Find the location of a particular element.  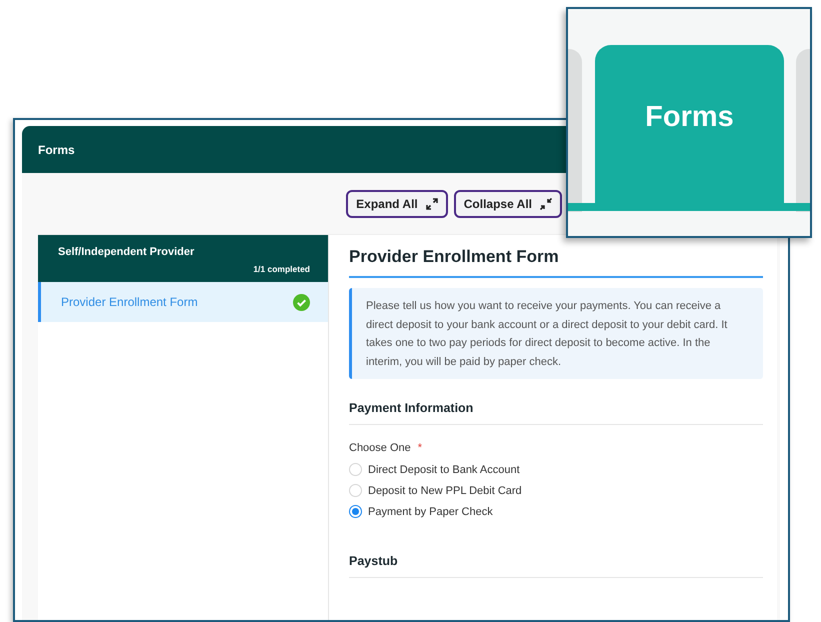

expand-arrows-icon is located at coordinates (432, 204).